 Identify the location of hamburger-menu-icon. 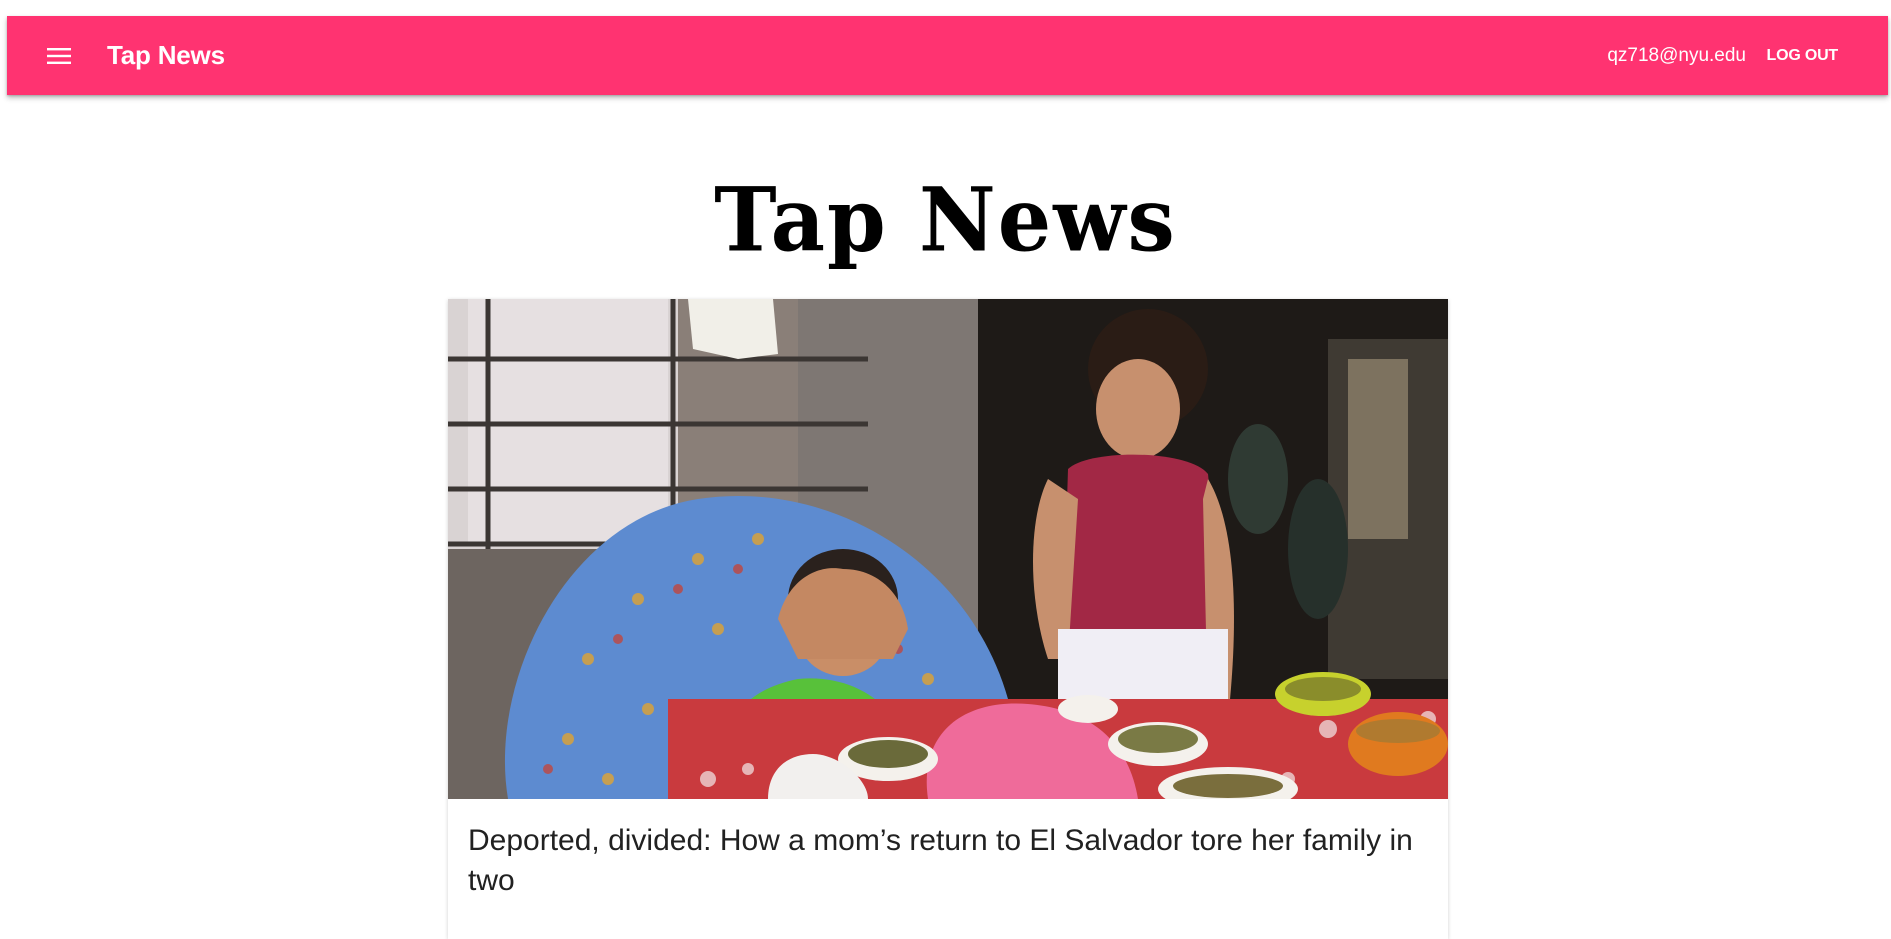
(59, 56).